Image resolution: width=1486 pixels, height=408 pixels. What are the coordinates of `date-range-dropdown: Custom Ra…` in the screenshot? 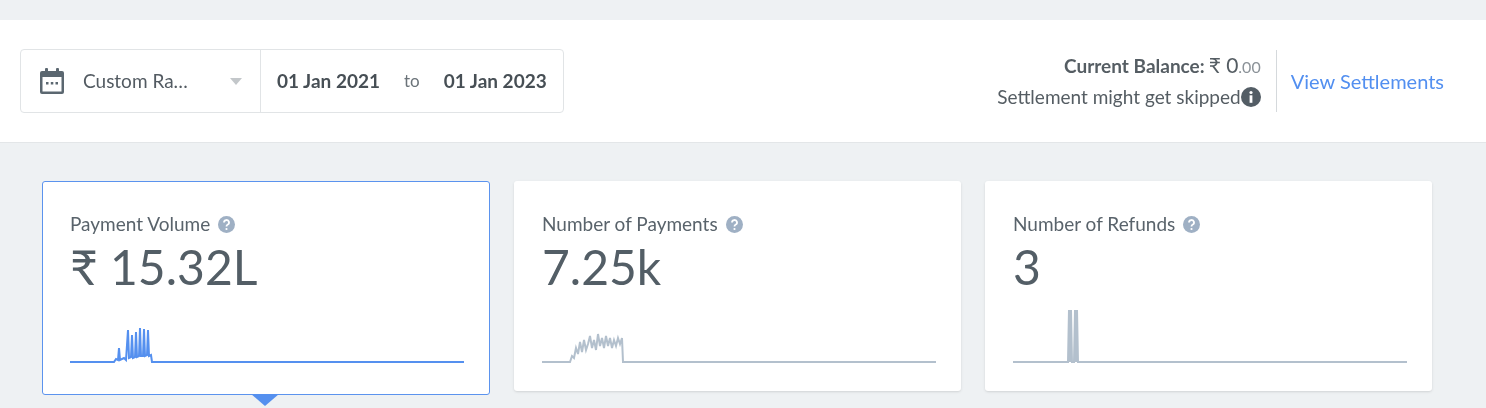 It's located at (141, 81).